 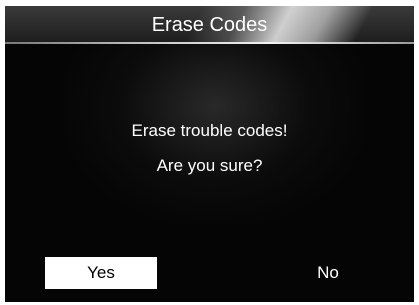 I want to click on confirm-question: Are you sure?, so click(x=209, y=165).